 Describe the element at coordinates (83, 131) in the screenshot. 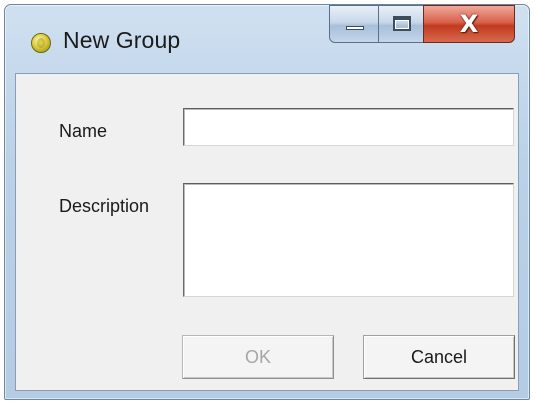

I see `name-label: Name` at that location.